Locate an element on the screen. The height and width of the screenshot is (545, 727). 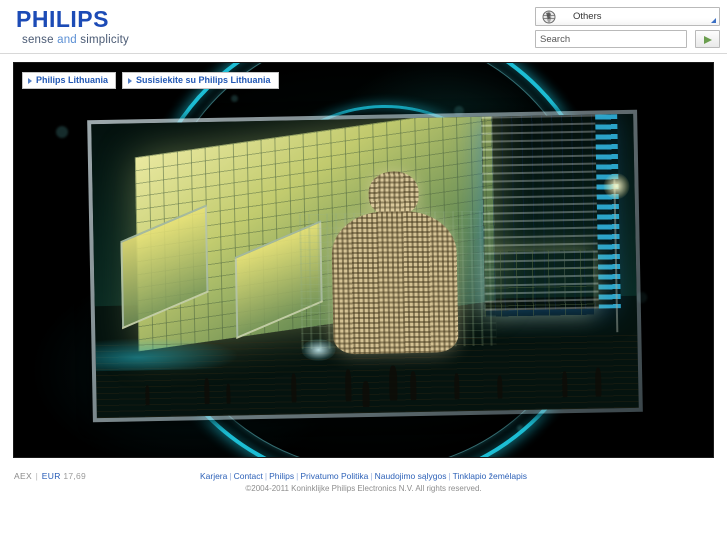
play-arrow-icon is located at coordinates (708, 40).